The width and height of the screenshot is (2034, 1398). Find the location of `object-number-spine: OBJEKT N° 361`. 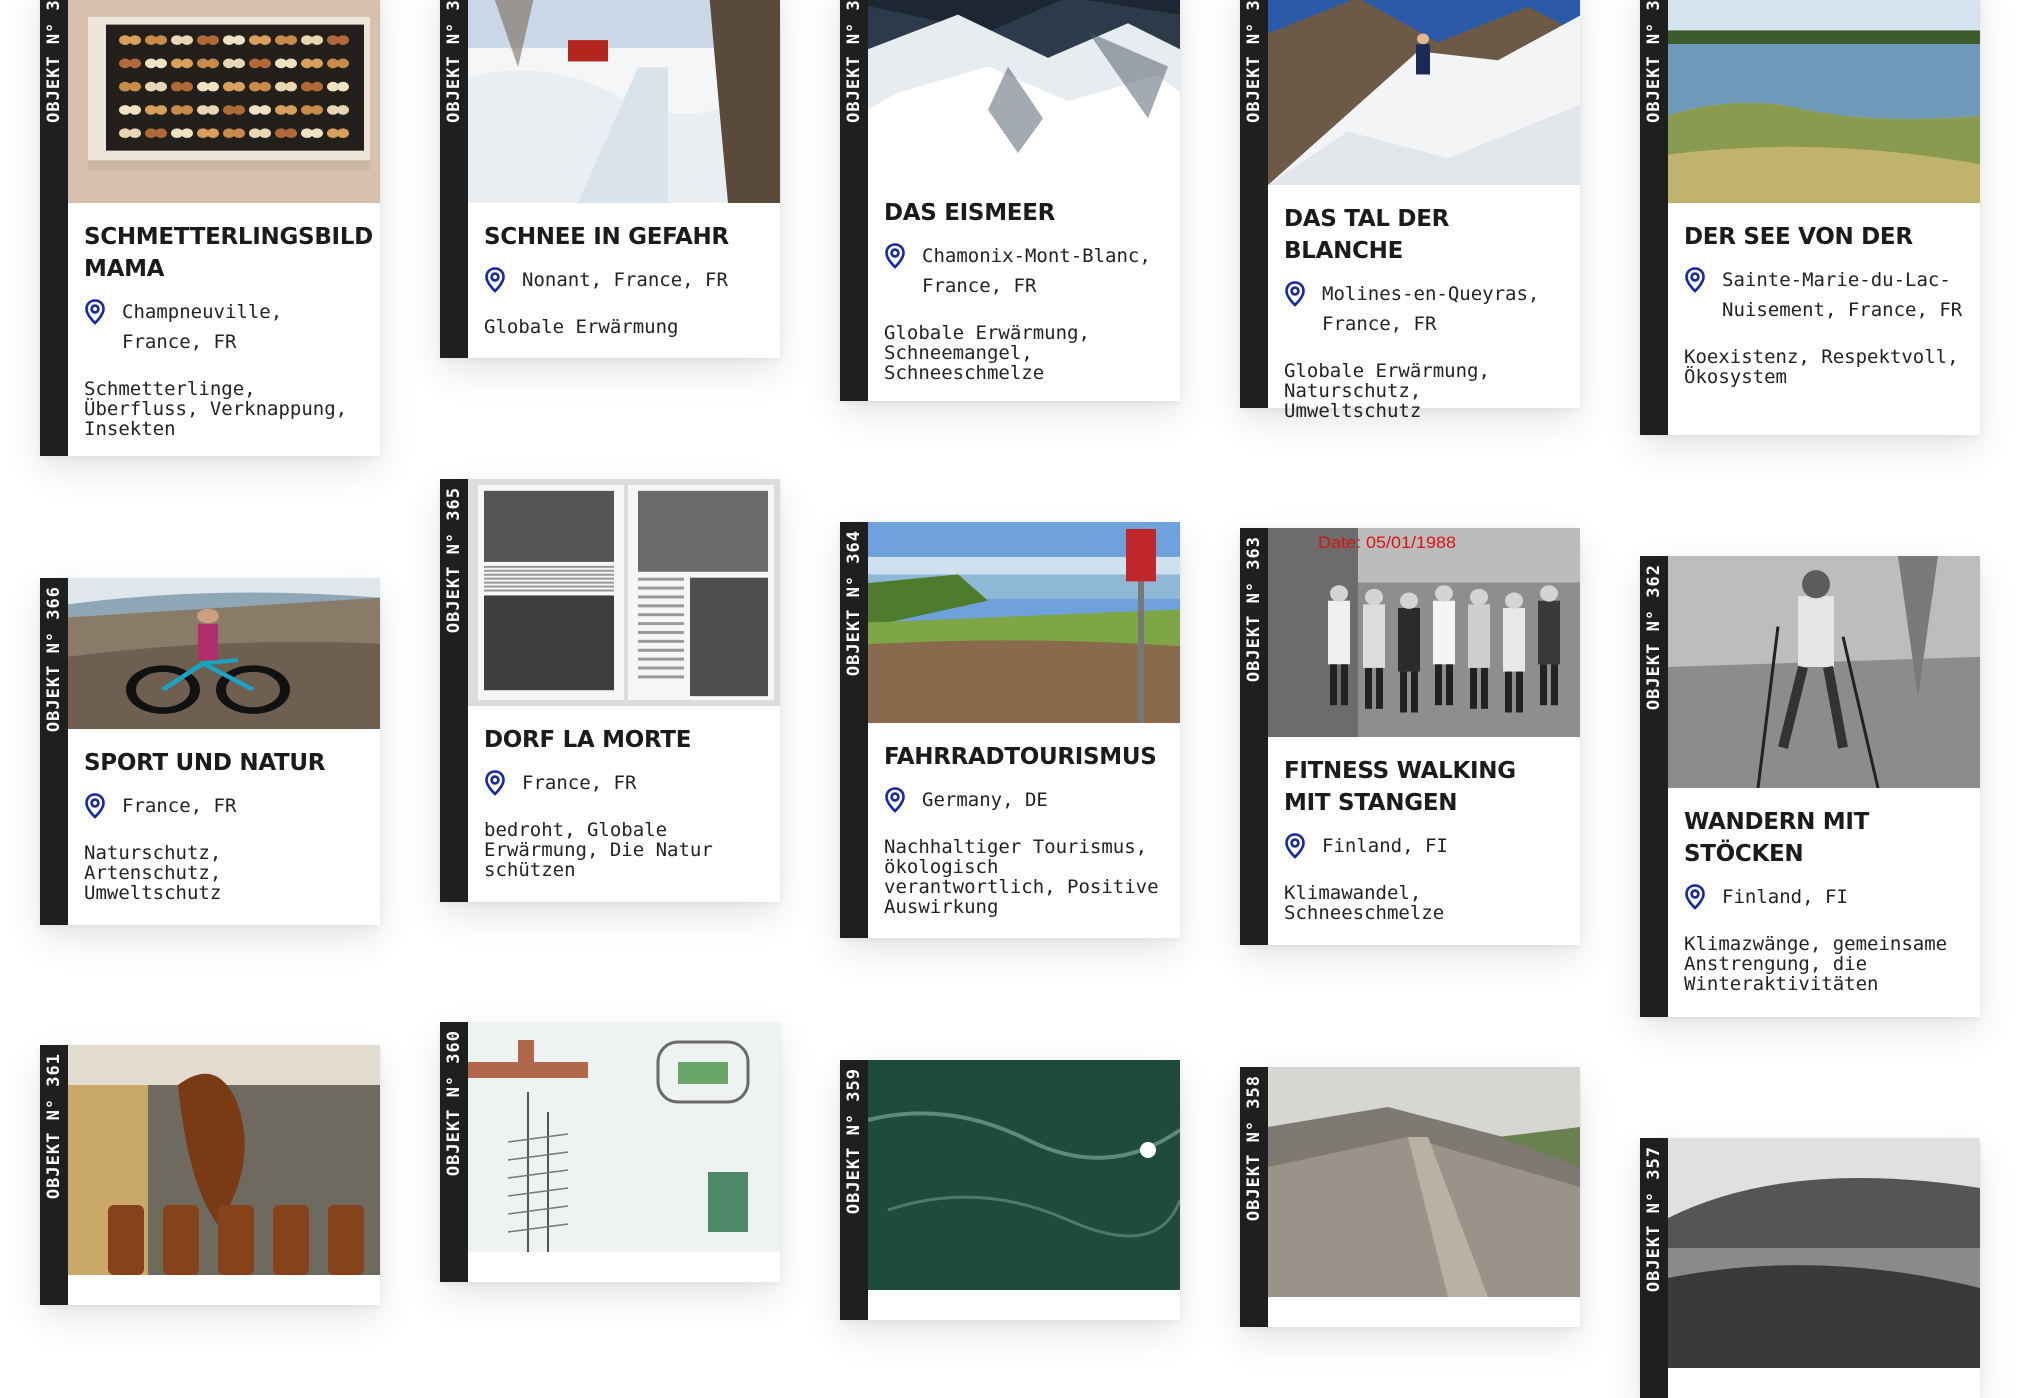

object-number-spine: OBJEKT N° 361 is located at coordinates (54, 1175).